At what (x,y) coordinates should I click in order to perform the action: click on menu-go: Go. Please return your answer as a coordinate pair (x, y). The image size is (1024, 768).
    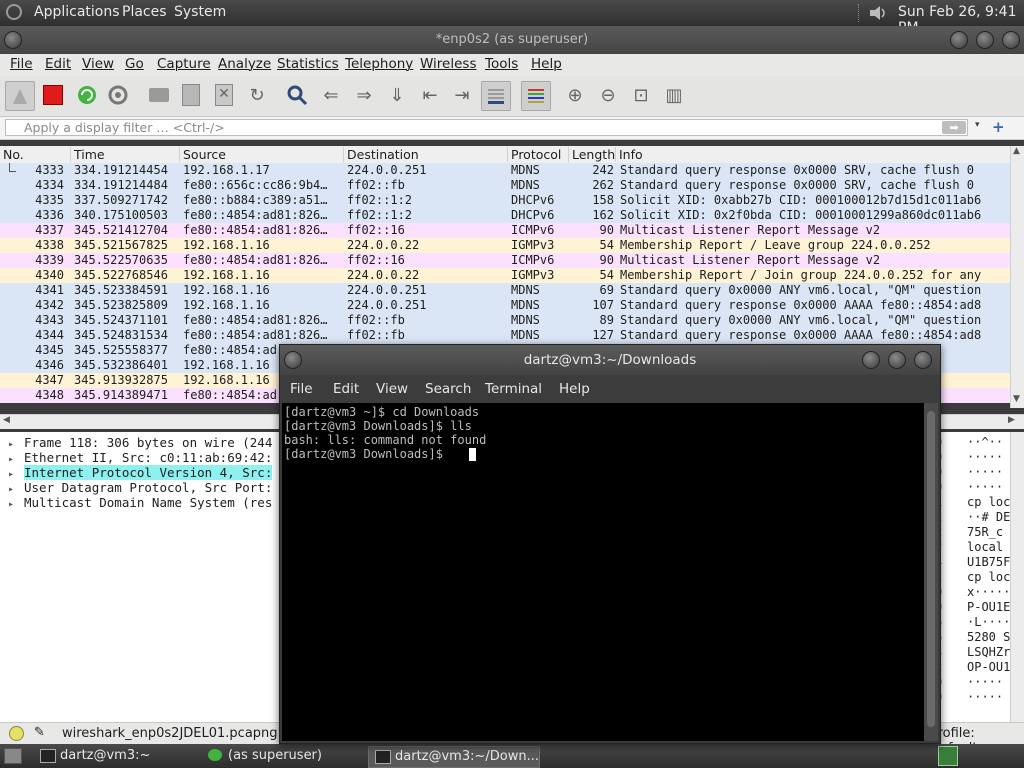
    Looking at the image, I should click on (134, 64).